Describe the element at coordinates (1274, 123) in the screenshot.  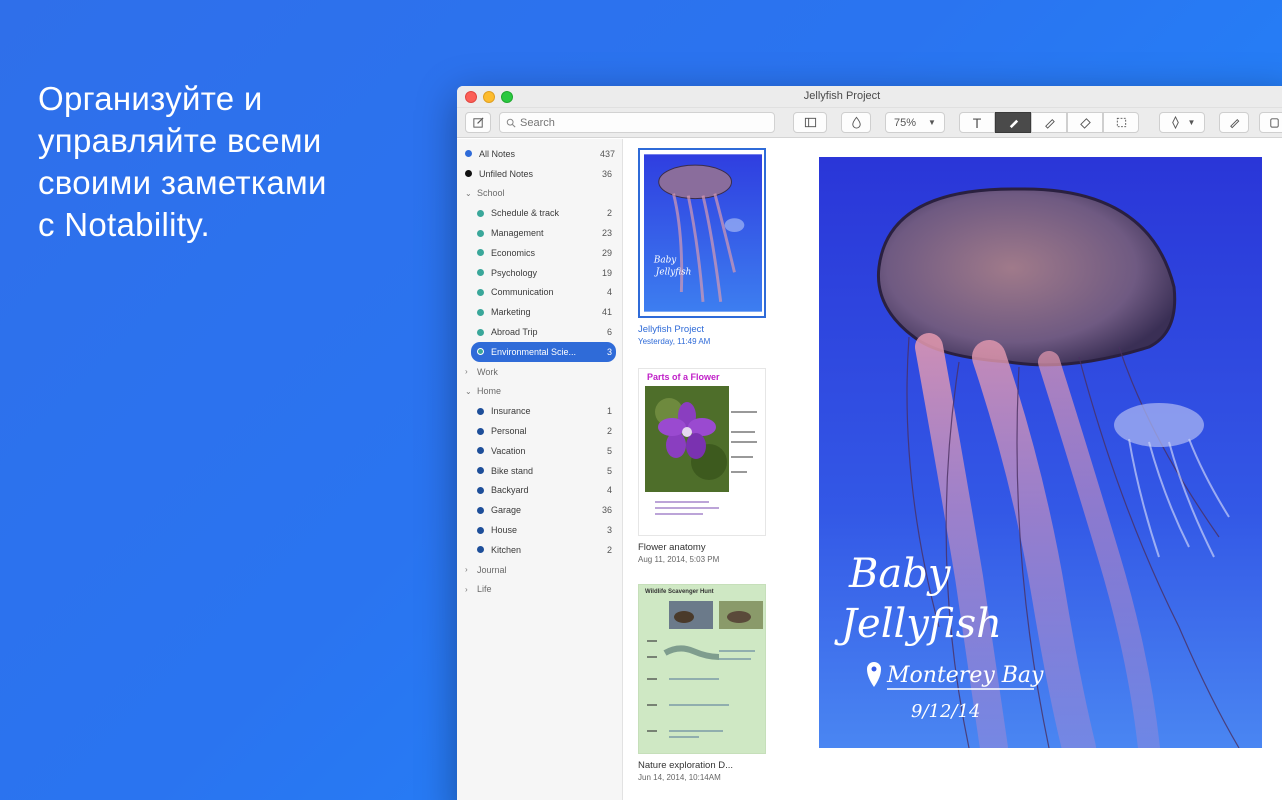
I see `share-icon` at that location.